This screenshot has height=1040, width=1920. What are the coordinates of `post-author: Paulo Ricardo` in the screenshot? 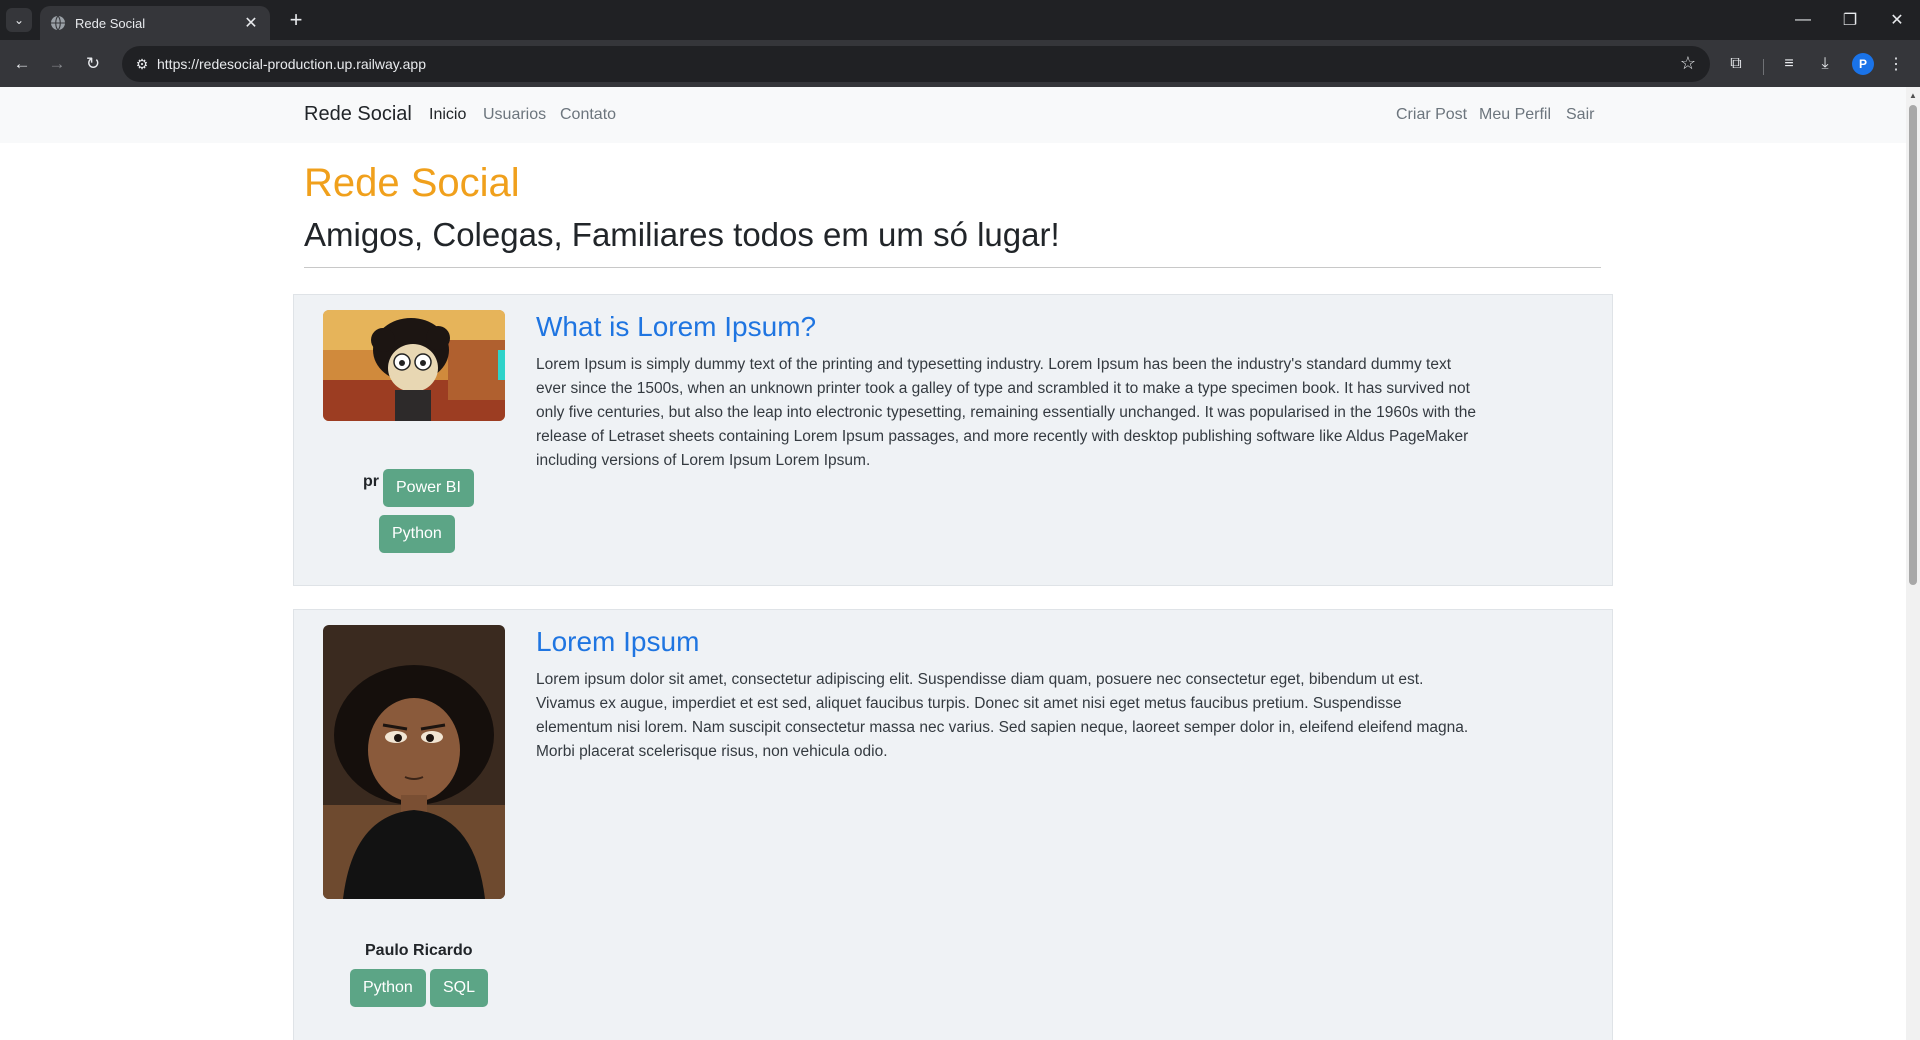 It's located at (419, 951).